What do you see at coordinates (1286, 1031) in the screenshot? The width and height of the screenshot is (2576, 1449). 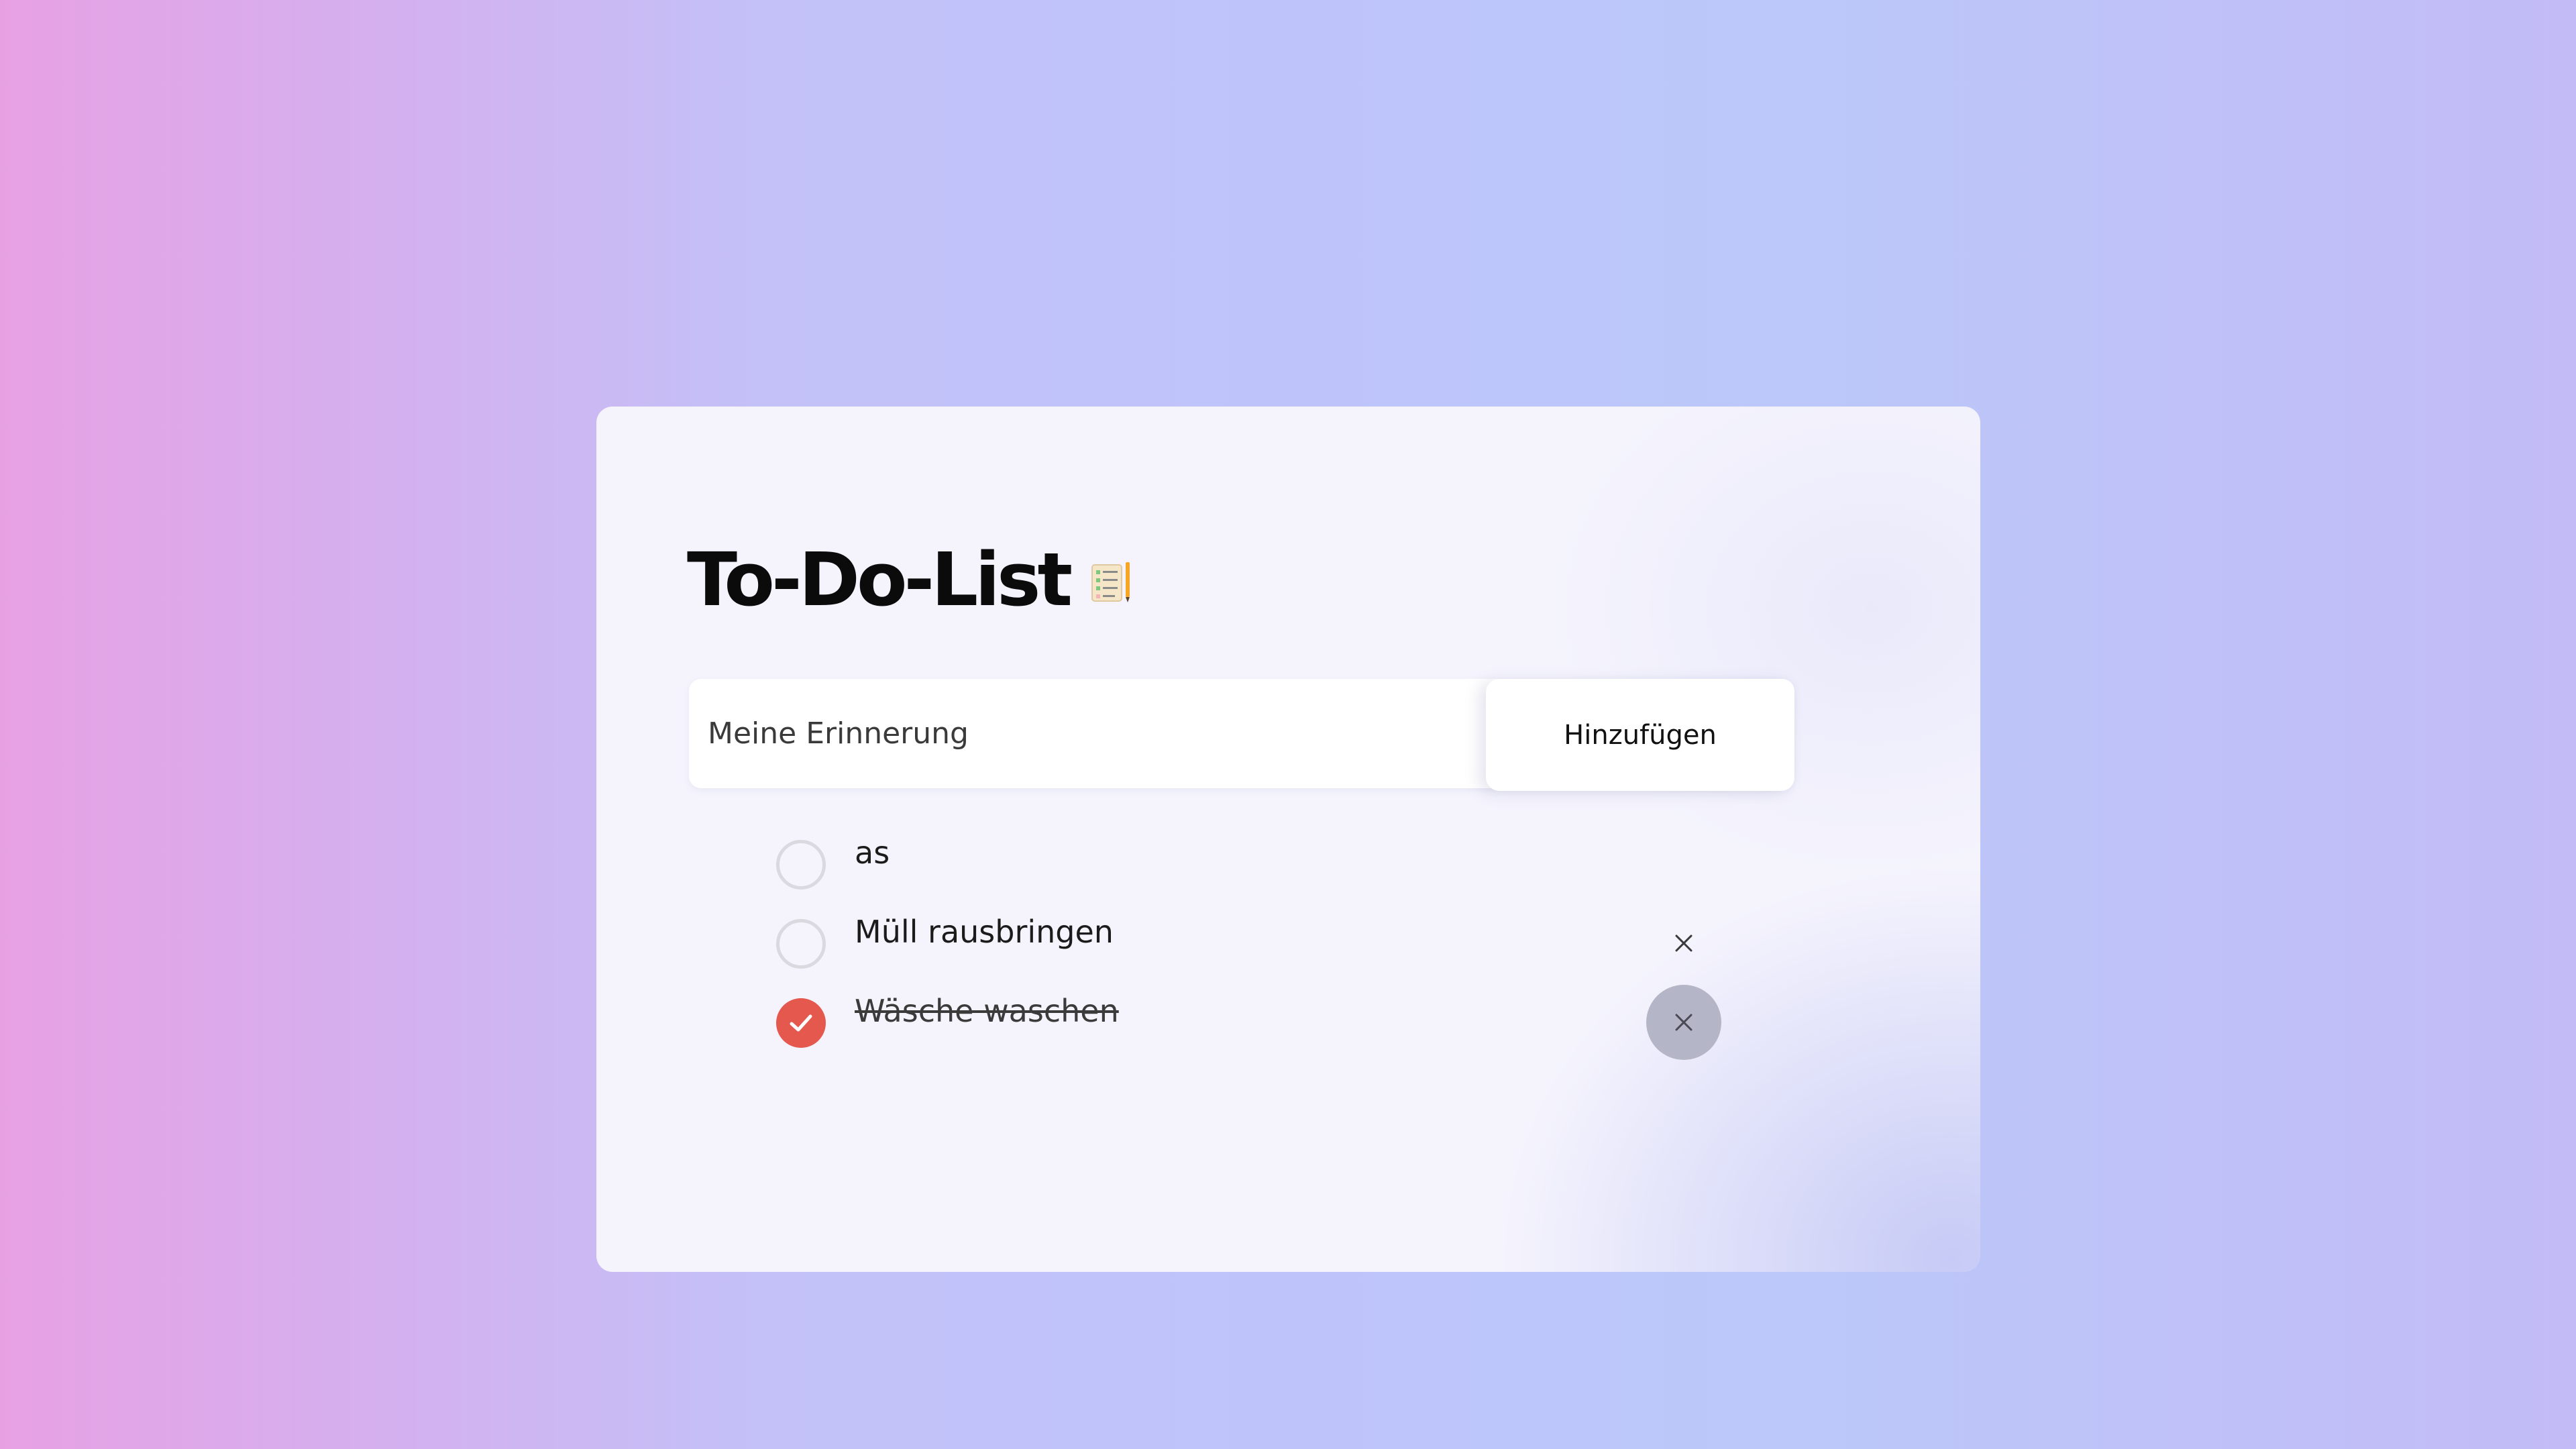 I see `todo-item: Wäsche waschen` at bounding box center [1286, 1031].